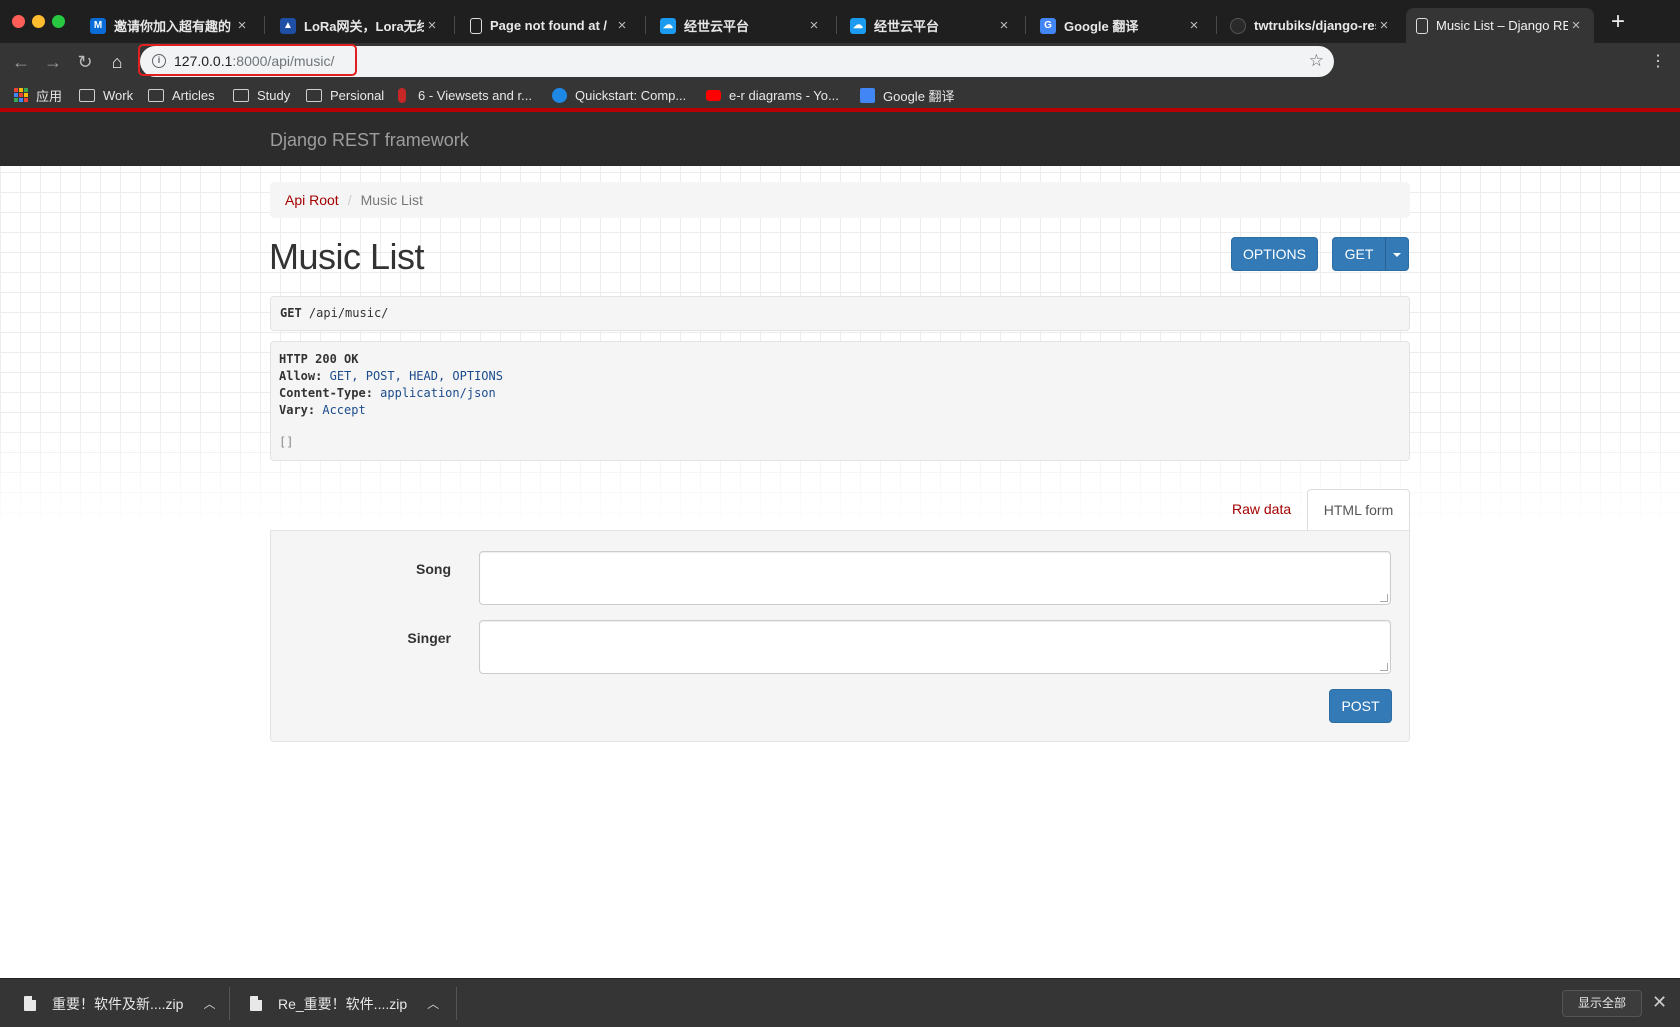  What do you see at coordinates (433, 569) in the screenshot?
I see `song-label: Song` at bounding box center [433, 569].